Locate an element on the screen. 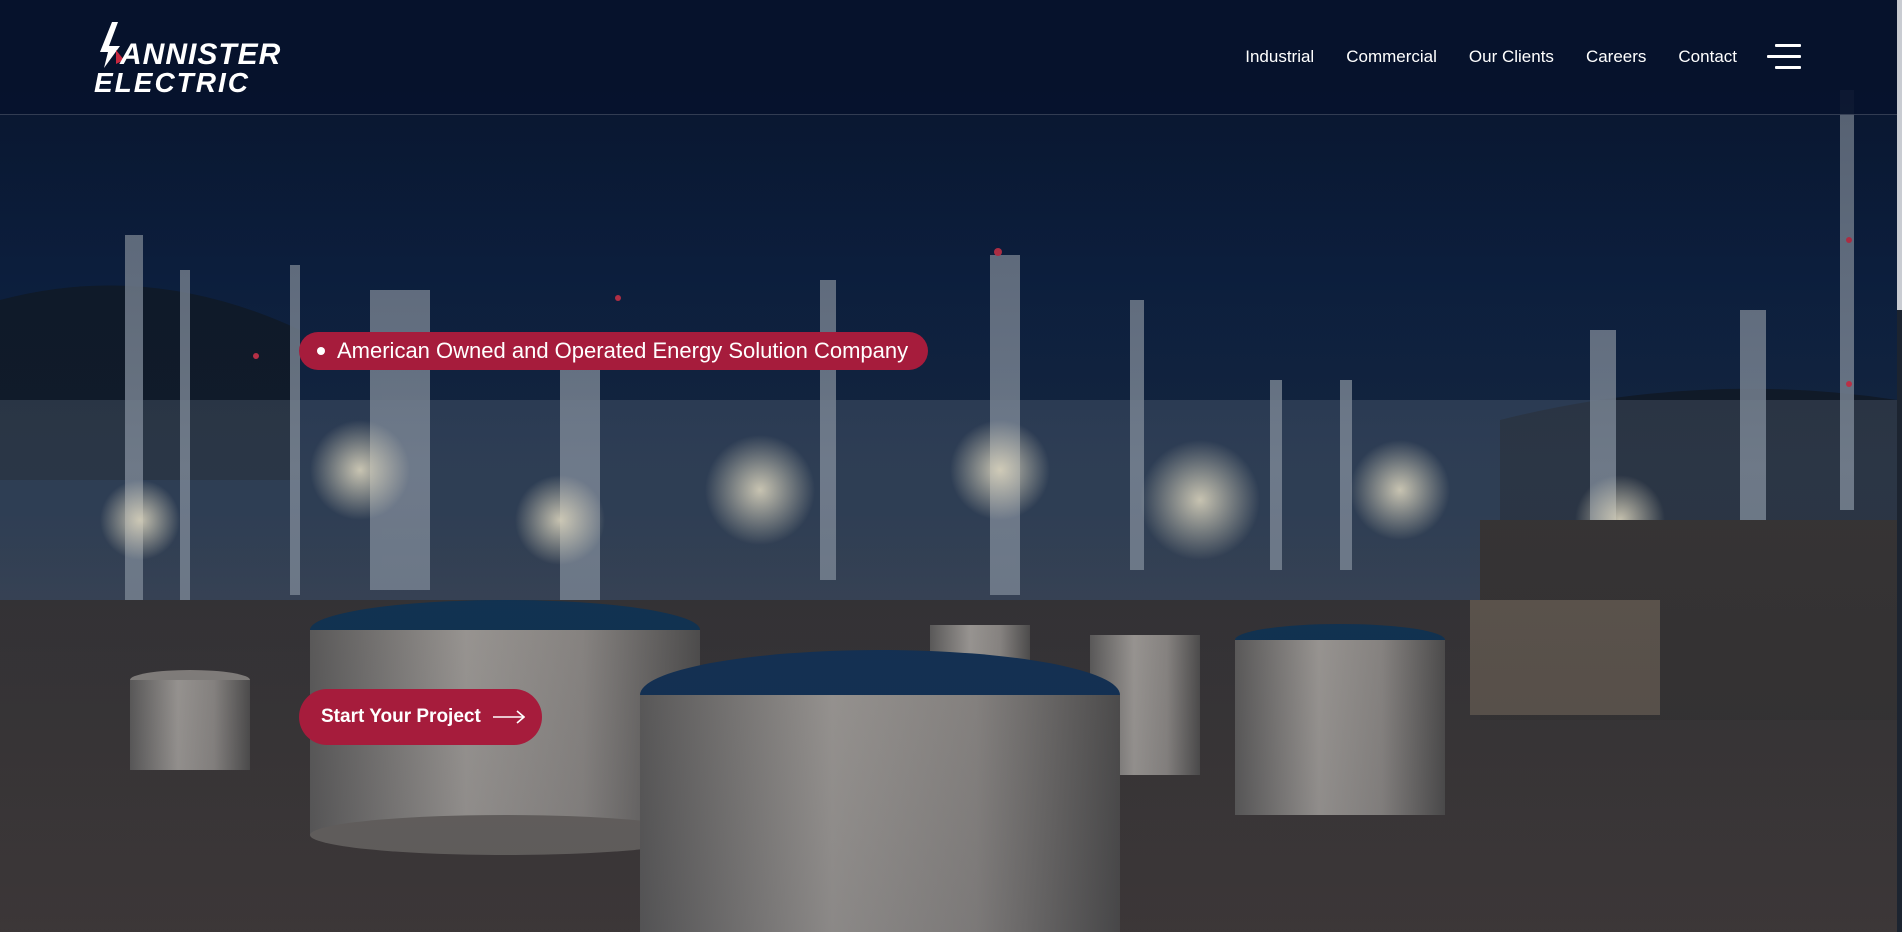 Image resolution: width=1902 pixels, height=932 pixels. bannister-electric-logo: ANNISTER ELECTRIC is located at coordinates (219, 58).